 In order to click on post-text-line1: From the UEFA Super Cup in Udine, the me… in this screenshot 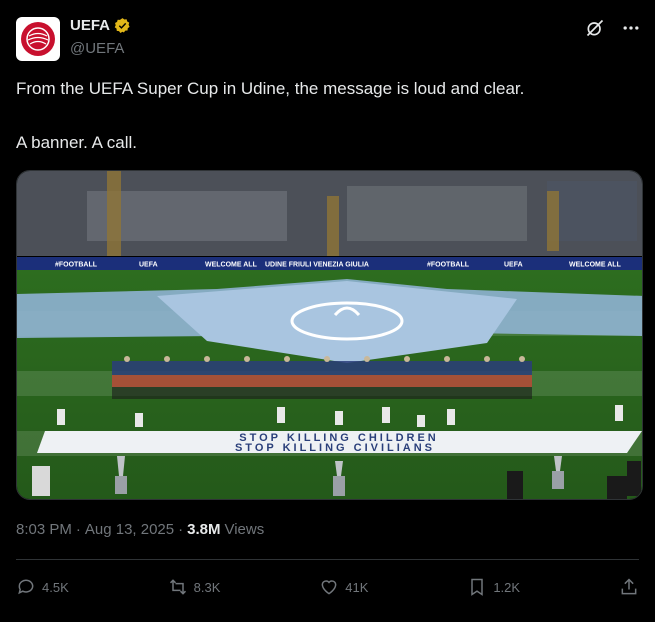, I will do `click(270, 88)`.